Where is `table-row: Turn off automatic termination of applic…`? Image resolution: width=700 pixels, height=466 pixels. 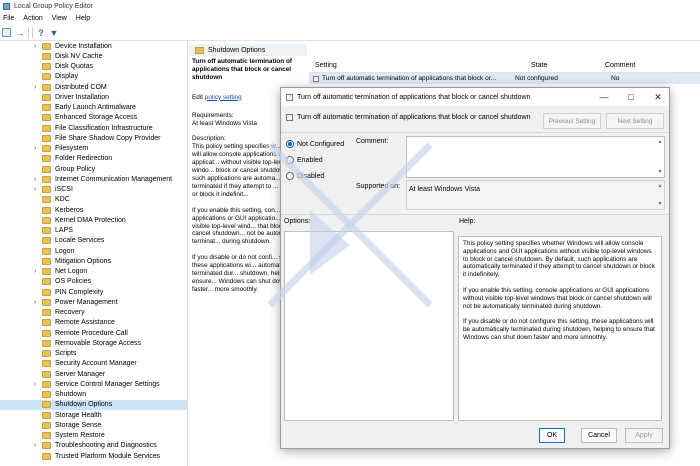 table-row: Turn off automatic termination of applic… is located at coordinates (504, 78).